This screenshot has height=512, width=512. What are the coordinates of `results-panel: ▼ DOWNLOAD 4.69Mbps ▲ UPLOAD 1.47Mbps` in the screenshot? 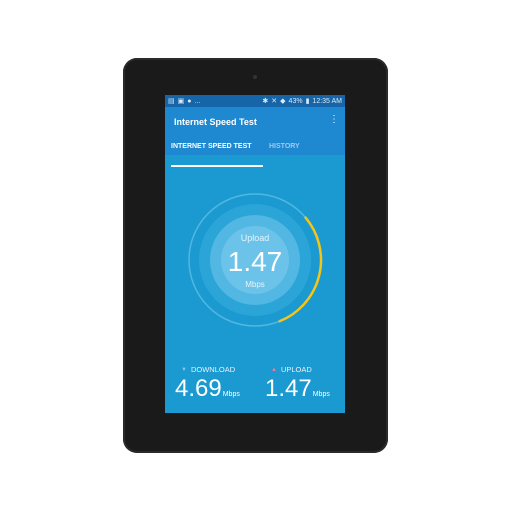 It's located at (255, 389).